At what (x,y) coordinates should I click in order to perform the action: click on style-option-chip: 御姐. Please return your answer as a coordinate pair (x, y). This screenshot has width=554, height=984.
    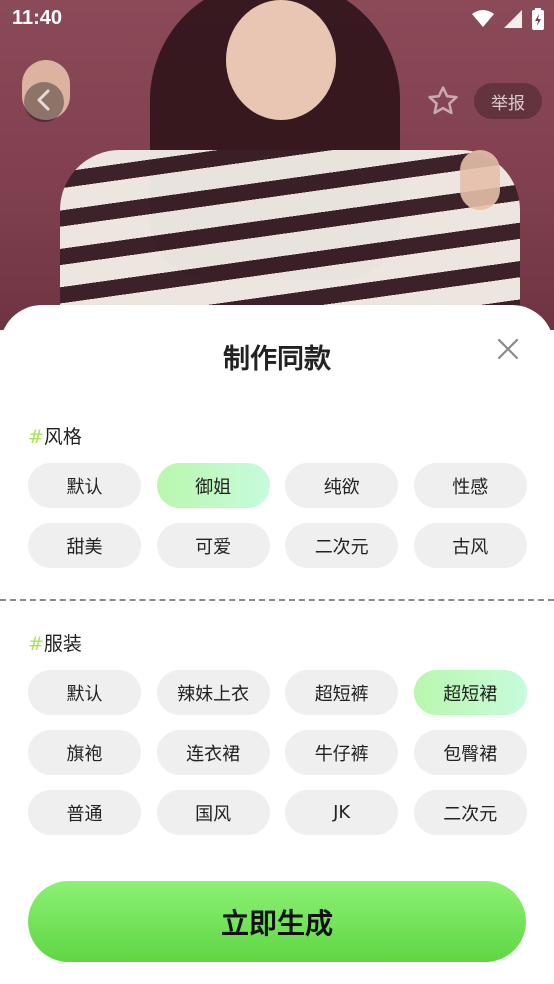
    Looking at the image, I should click on (213, 485).